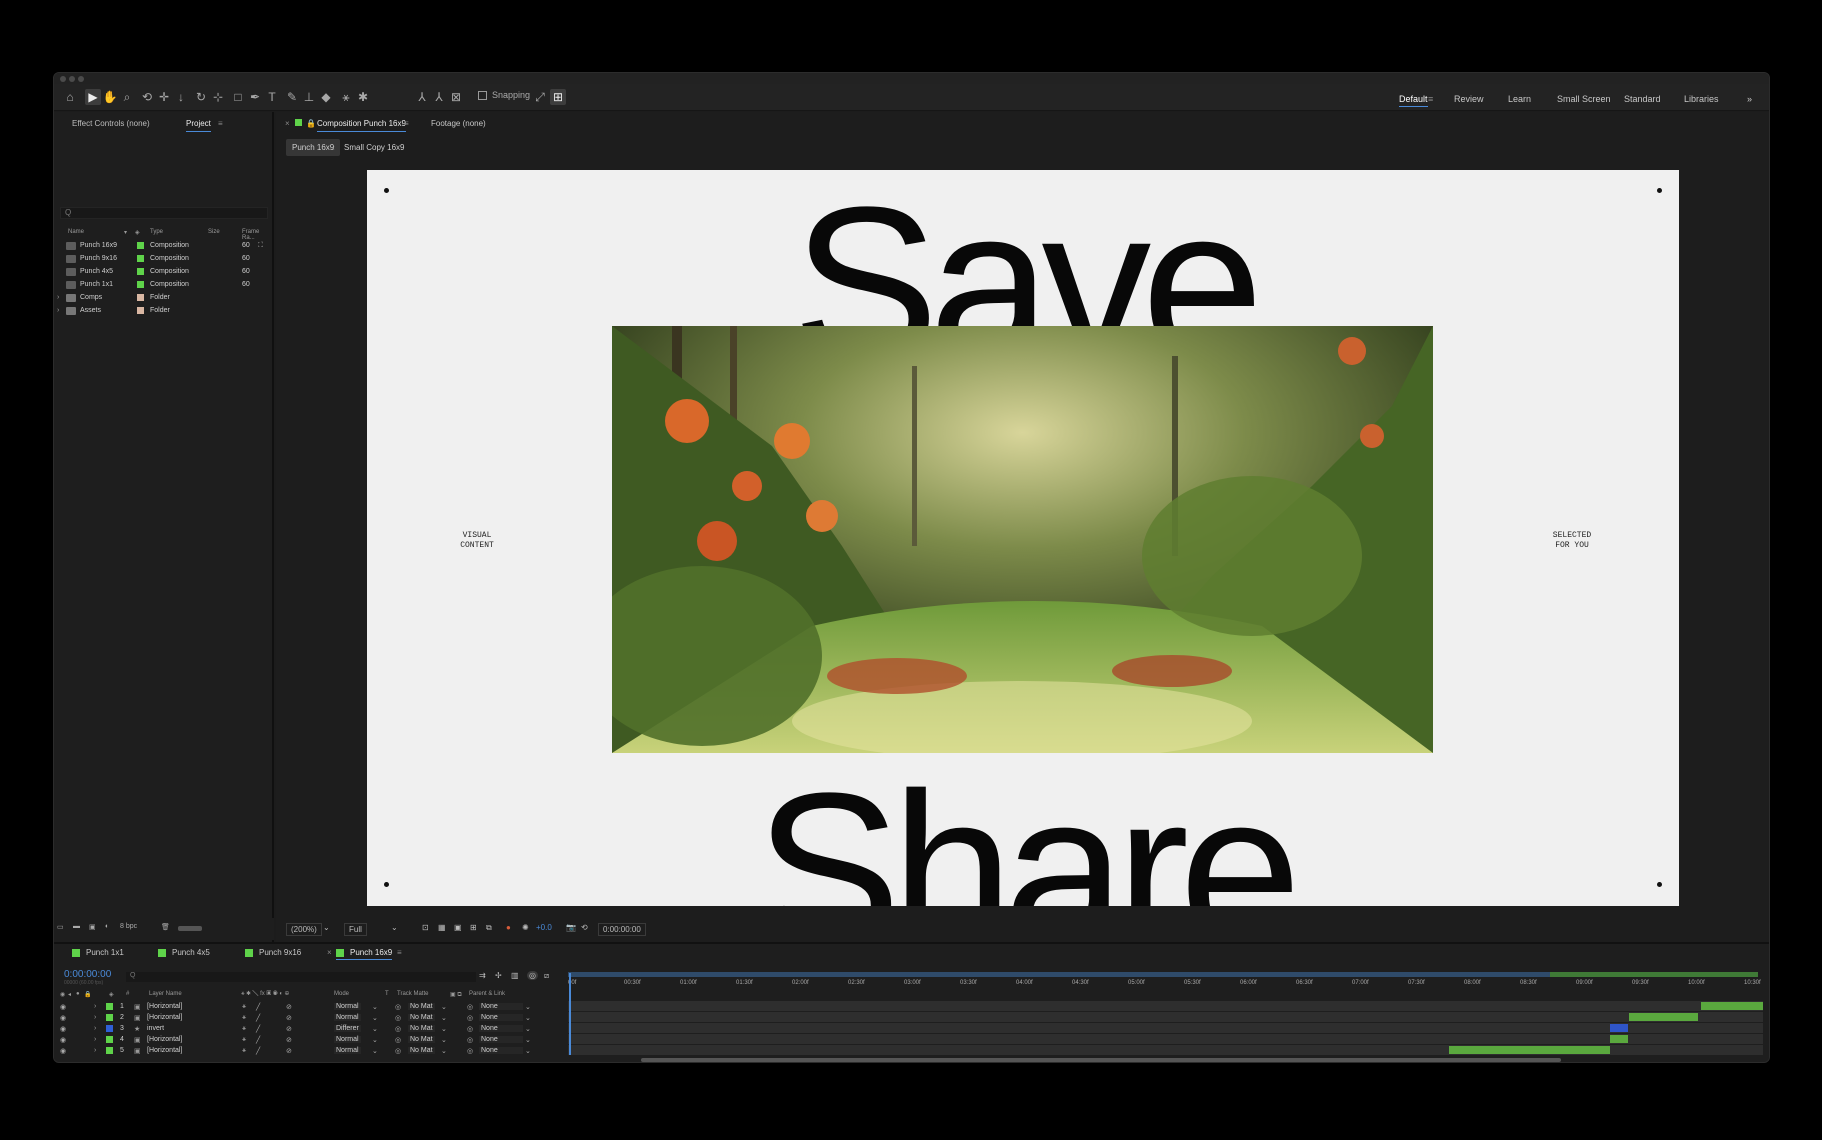  I want to click on dolly-icon: ↓, so click(181, 97).